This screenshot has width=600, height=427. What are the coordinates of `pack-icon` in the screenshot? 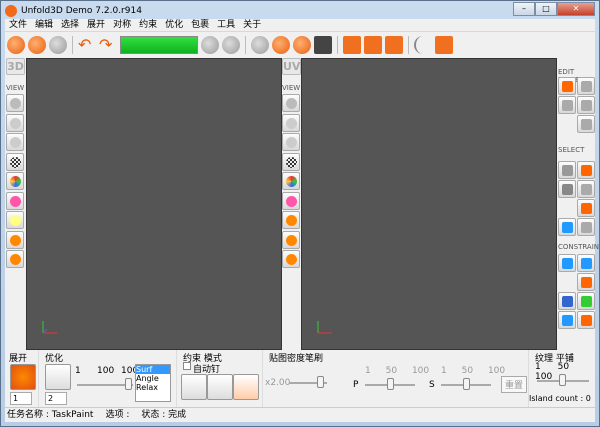 It's located at (352, 45).